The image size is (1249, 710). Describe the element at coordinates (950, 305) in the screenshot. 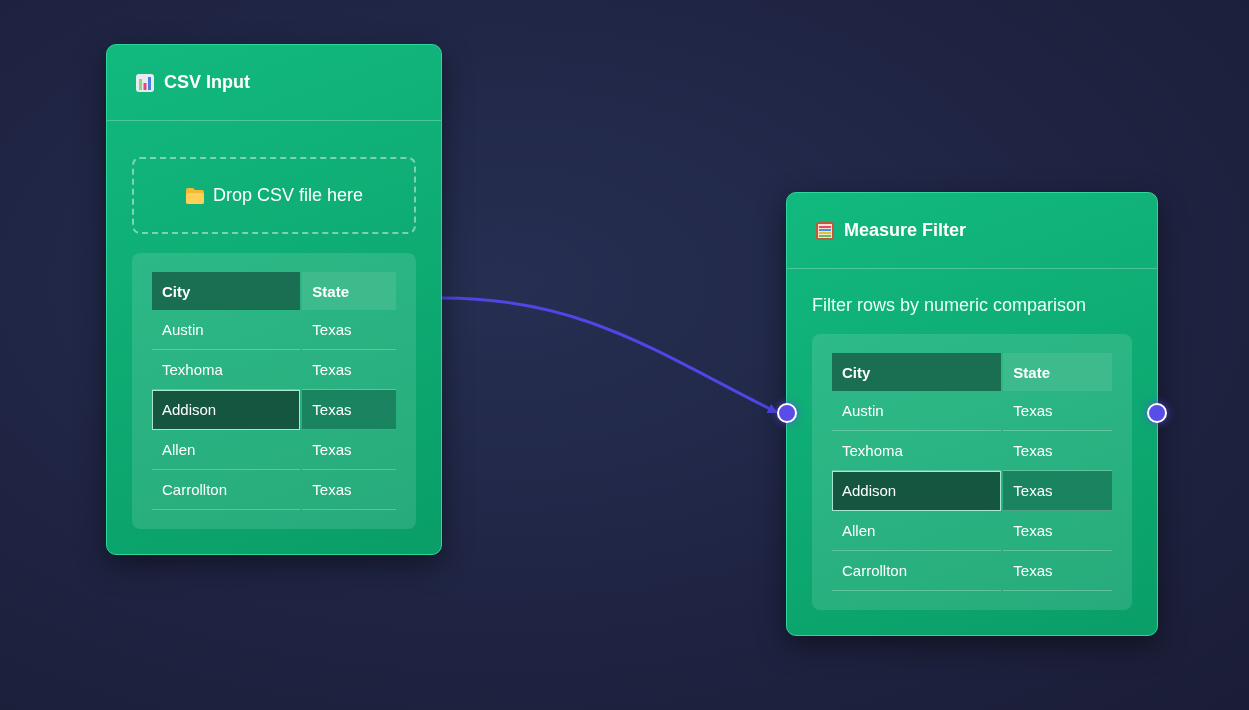

I see `node-description: Filter rows by numeric comparison` at that location.